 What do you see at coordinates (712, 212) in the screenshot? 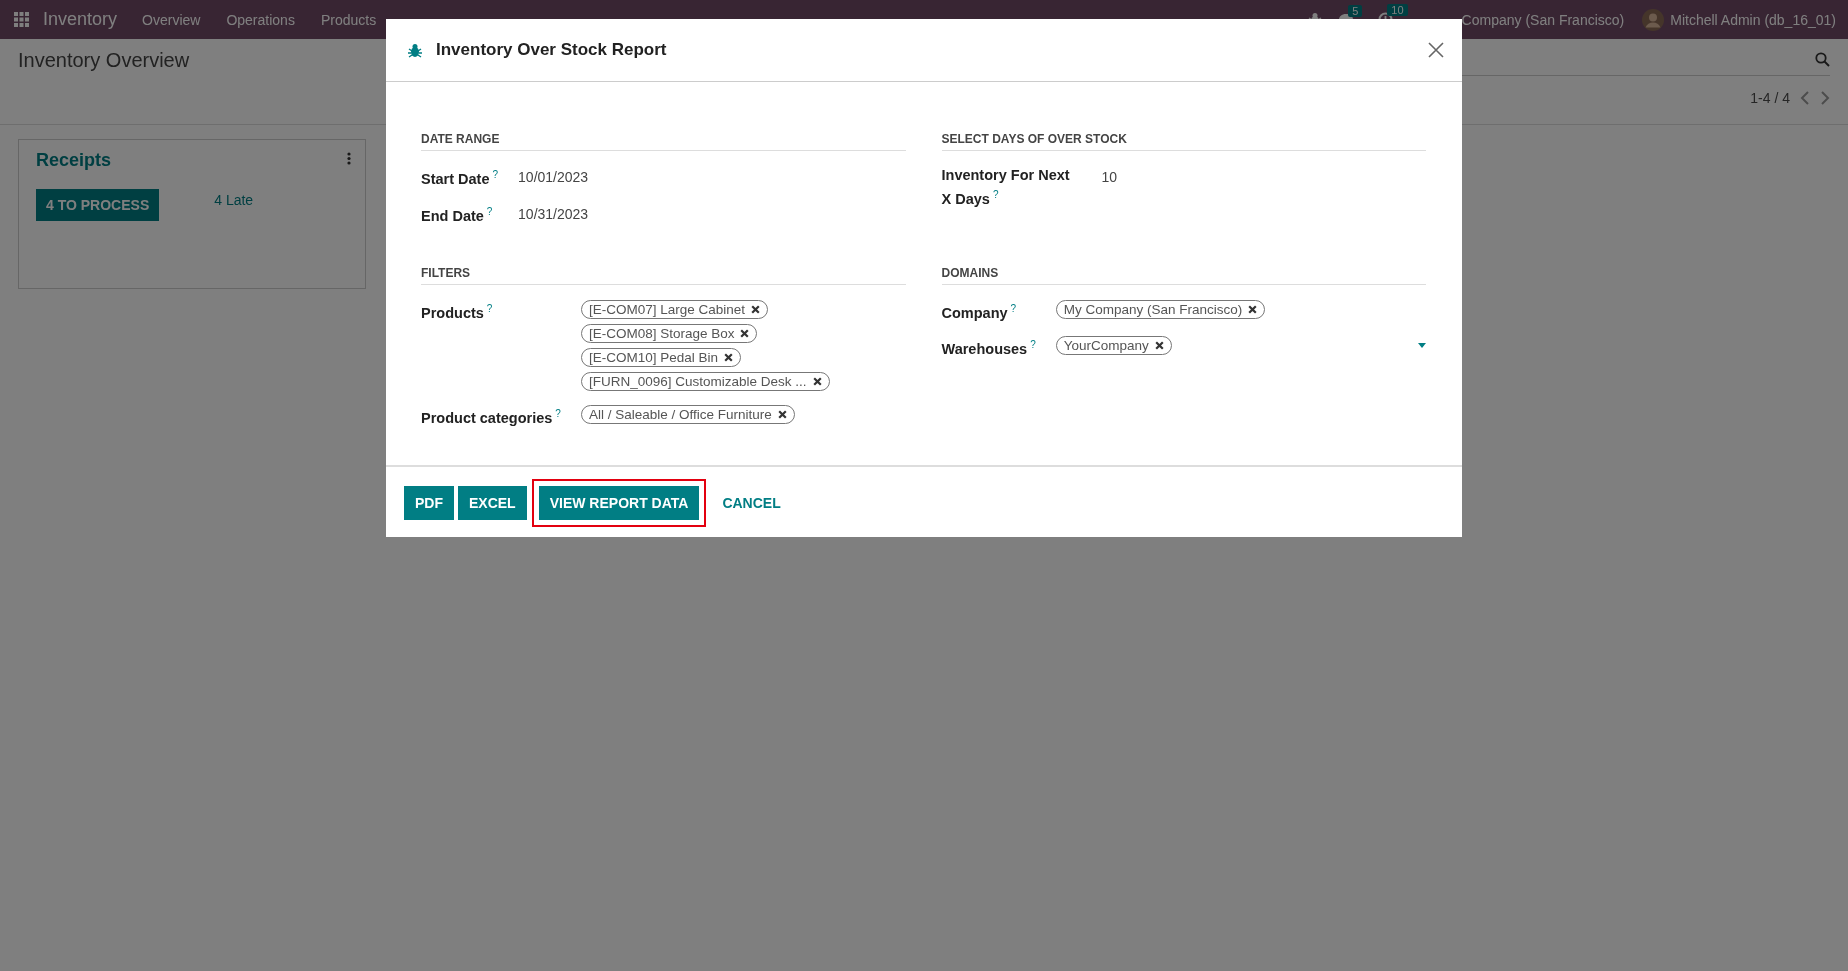
I see `input-field: 10/31/2023` at bounding box center [712, 212].